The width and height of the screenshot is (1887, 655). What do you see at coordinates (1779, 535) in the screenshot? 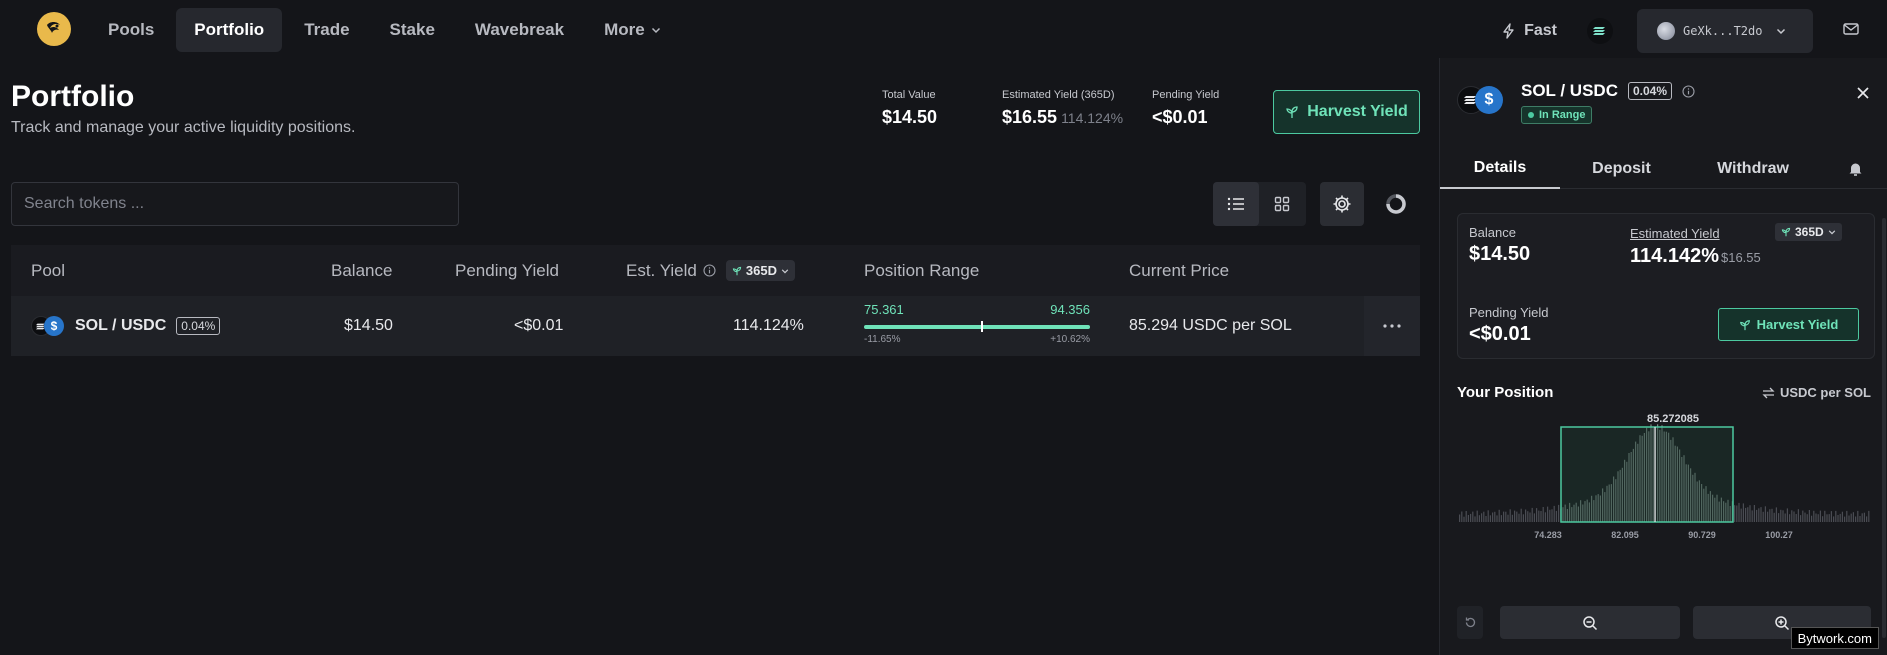
I see `axis-tick-4: 100.27` at bounding box center [1779, 535].